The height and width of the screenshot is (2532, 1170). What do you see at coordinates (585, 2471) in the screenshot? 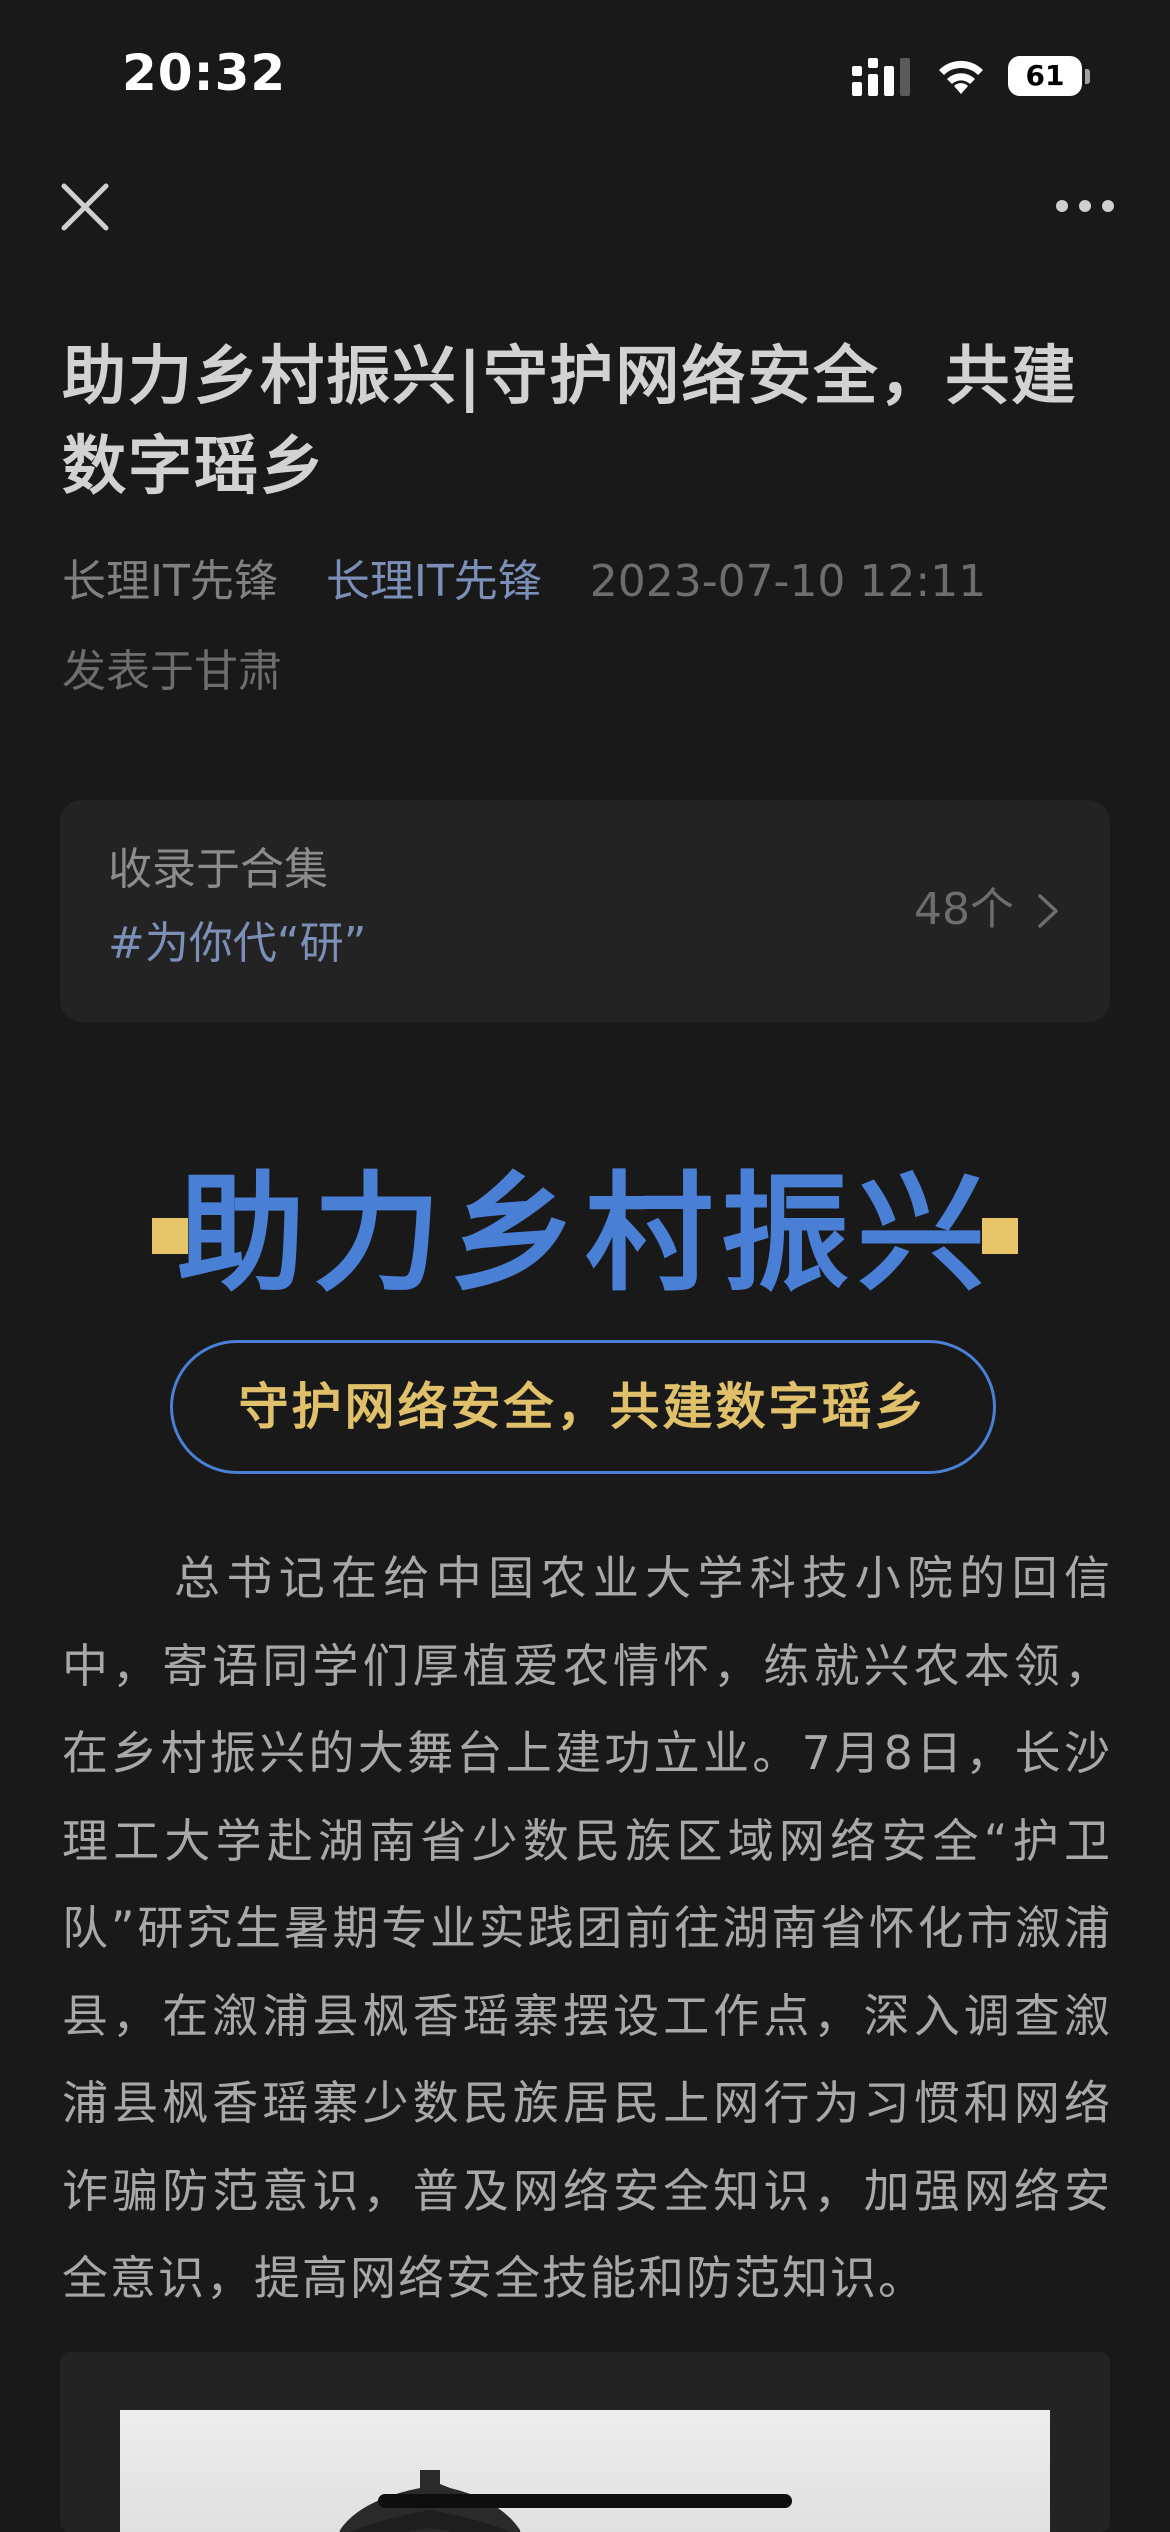
I see `article-photo` at bounding box center [585, 2471].